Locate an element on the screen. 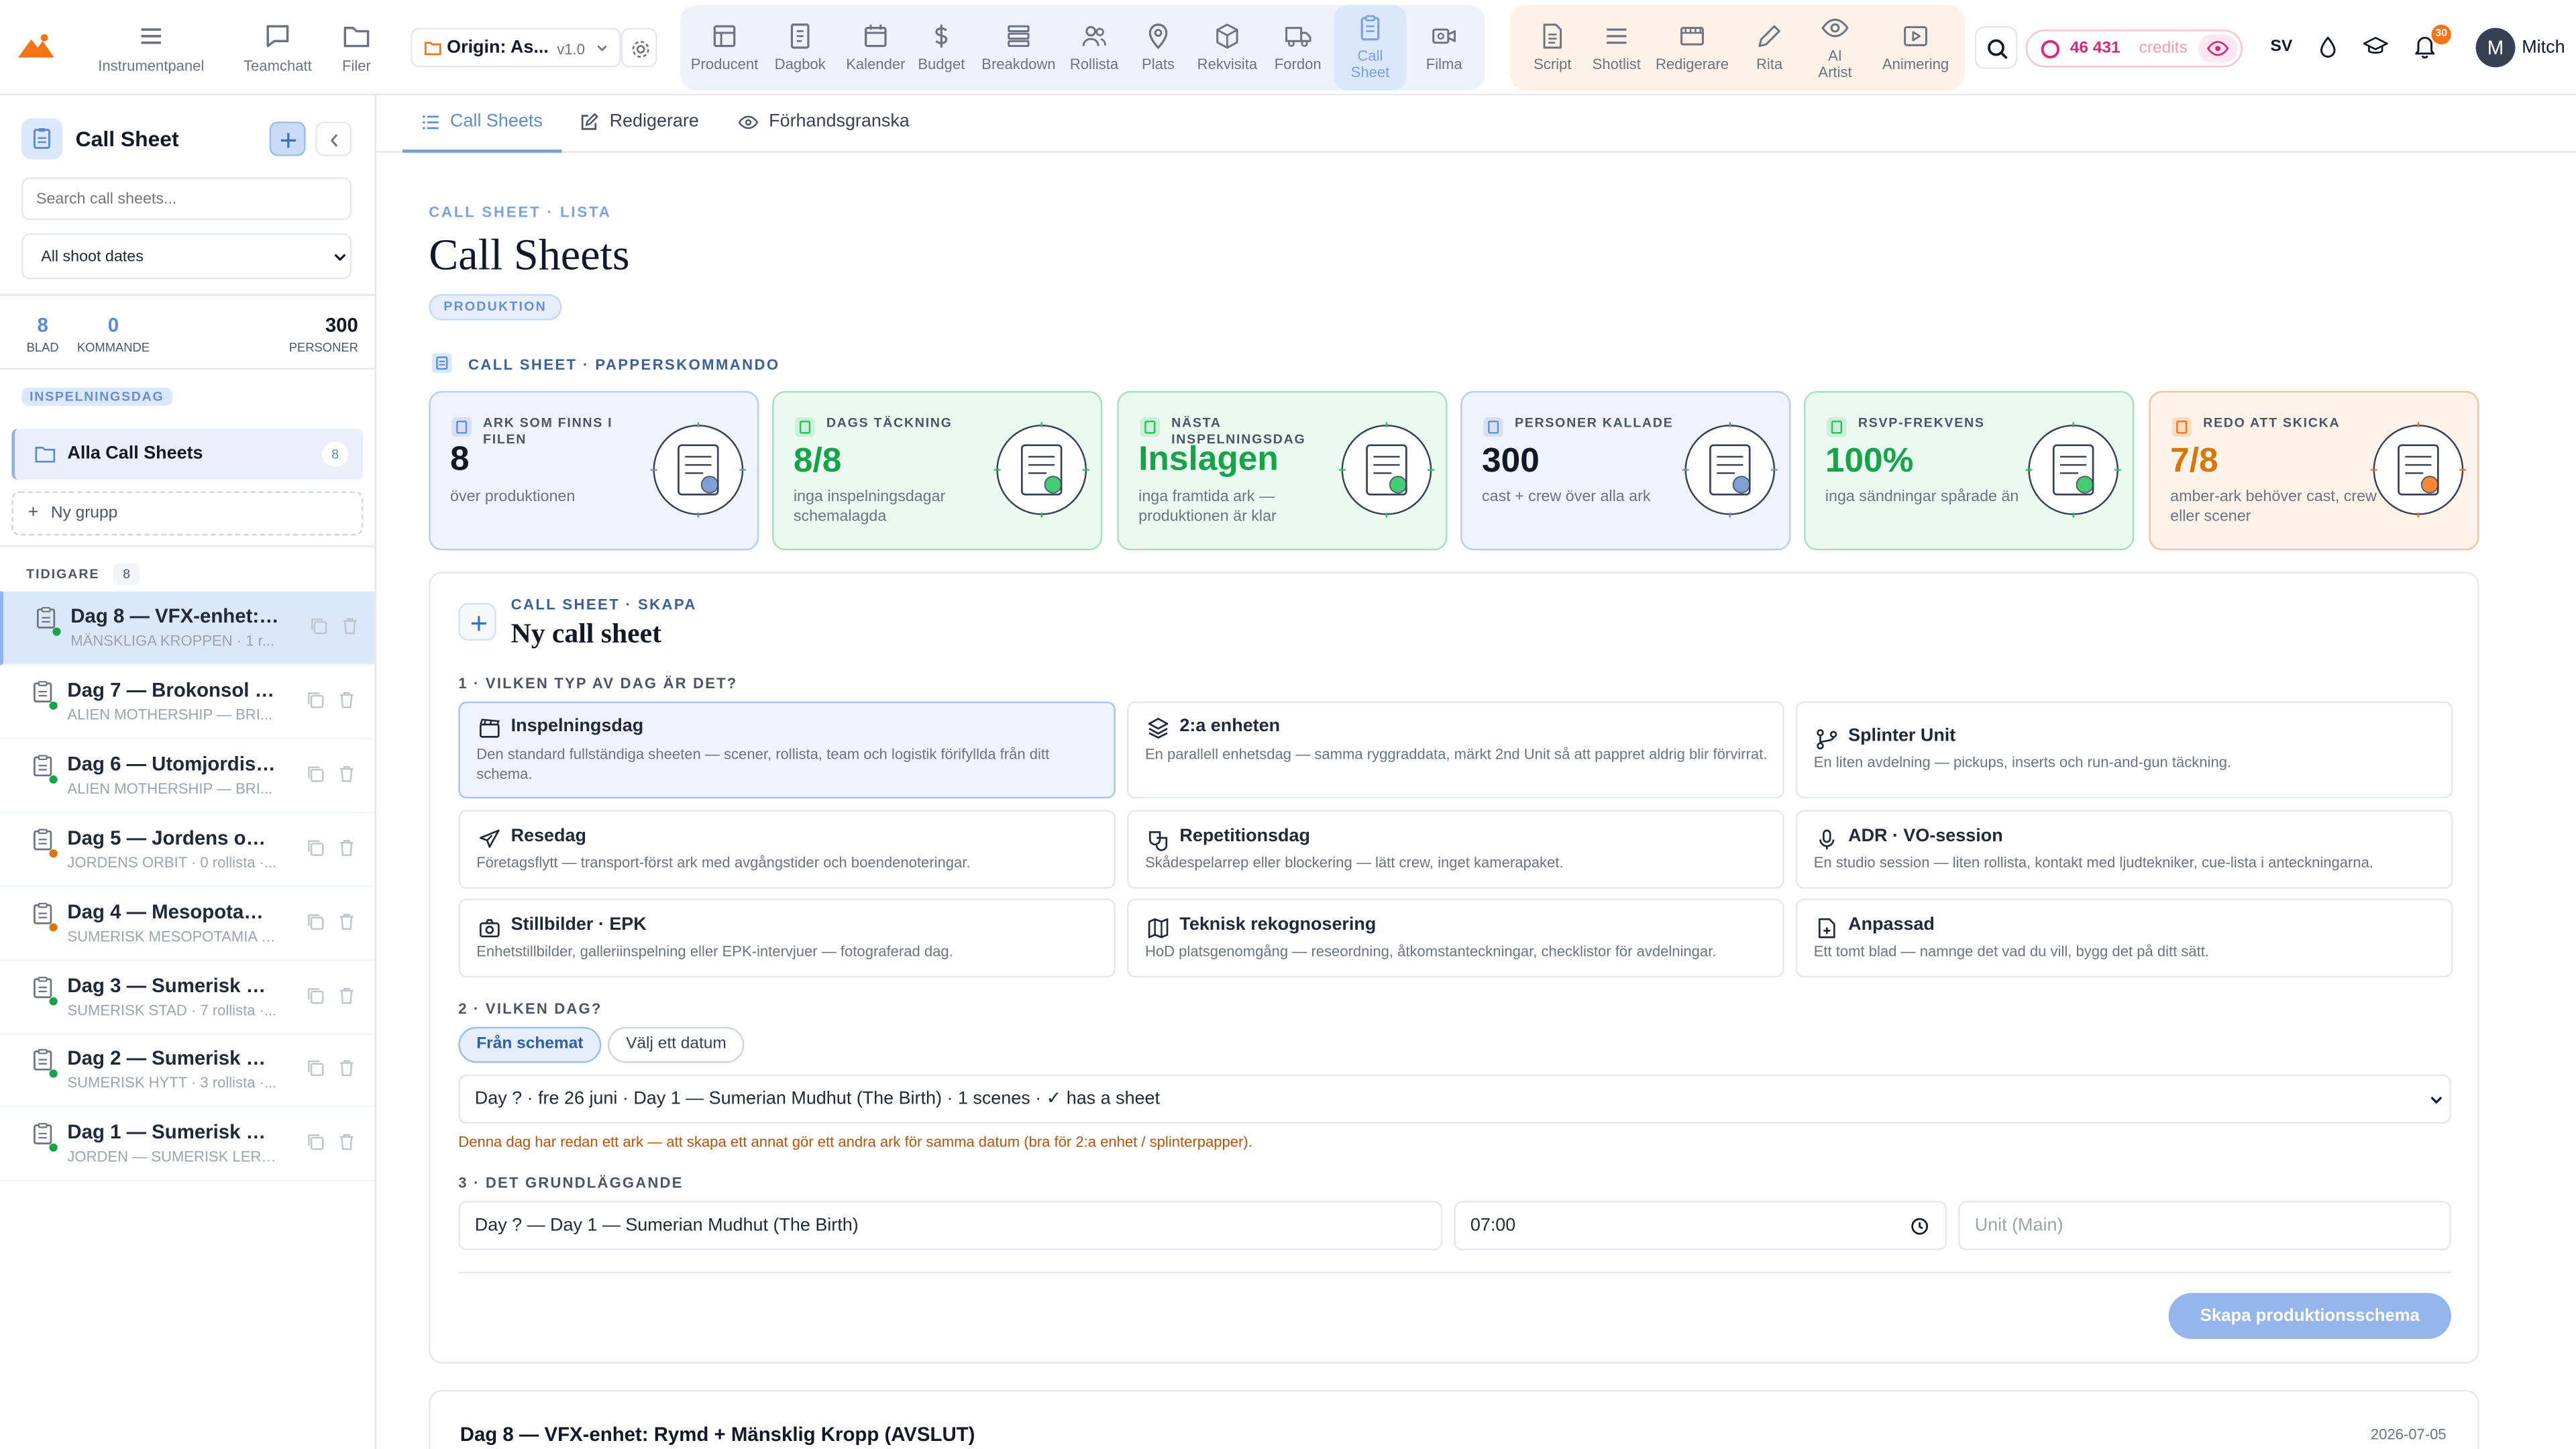  credits-view-button is located at coordinates (2218, 48).